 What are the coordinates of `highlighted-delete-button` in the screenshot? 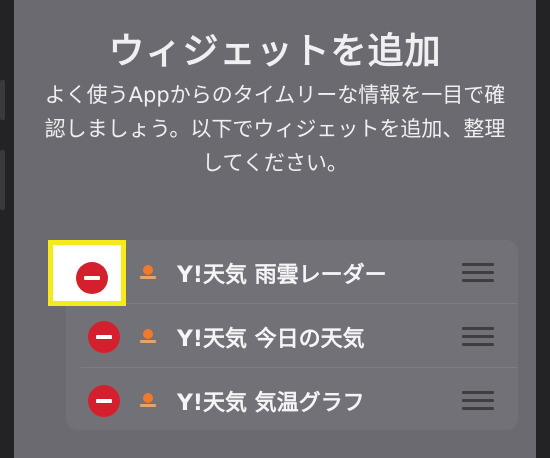 It's located at (87, 273).